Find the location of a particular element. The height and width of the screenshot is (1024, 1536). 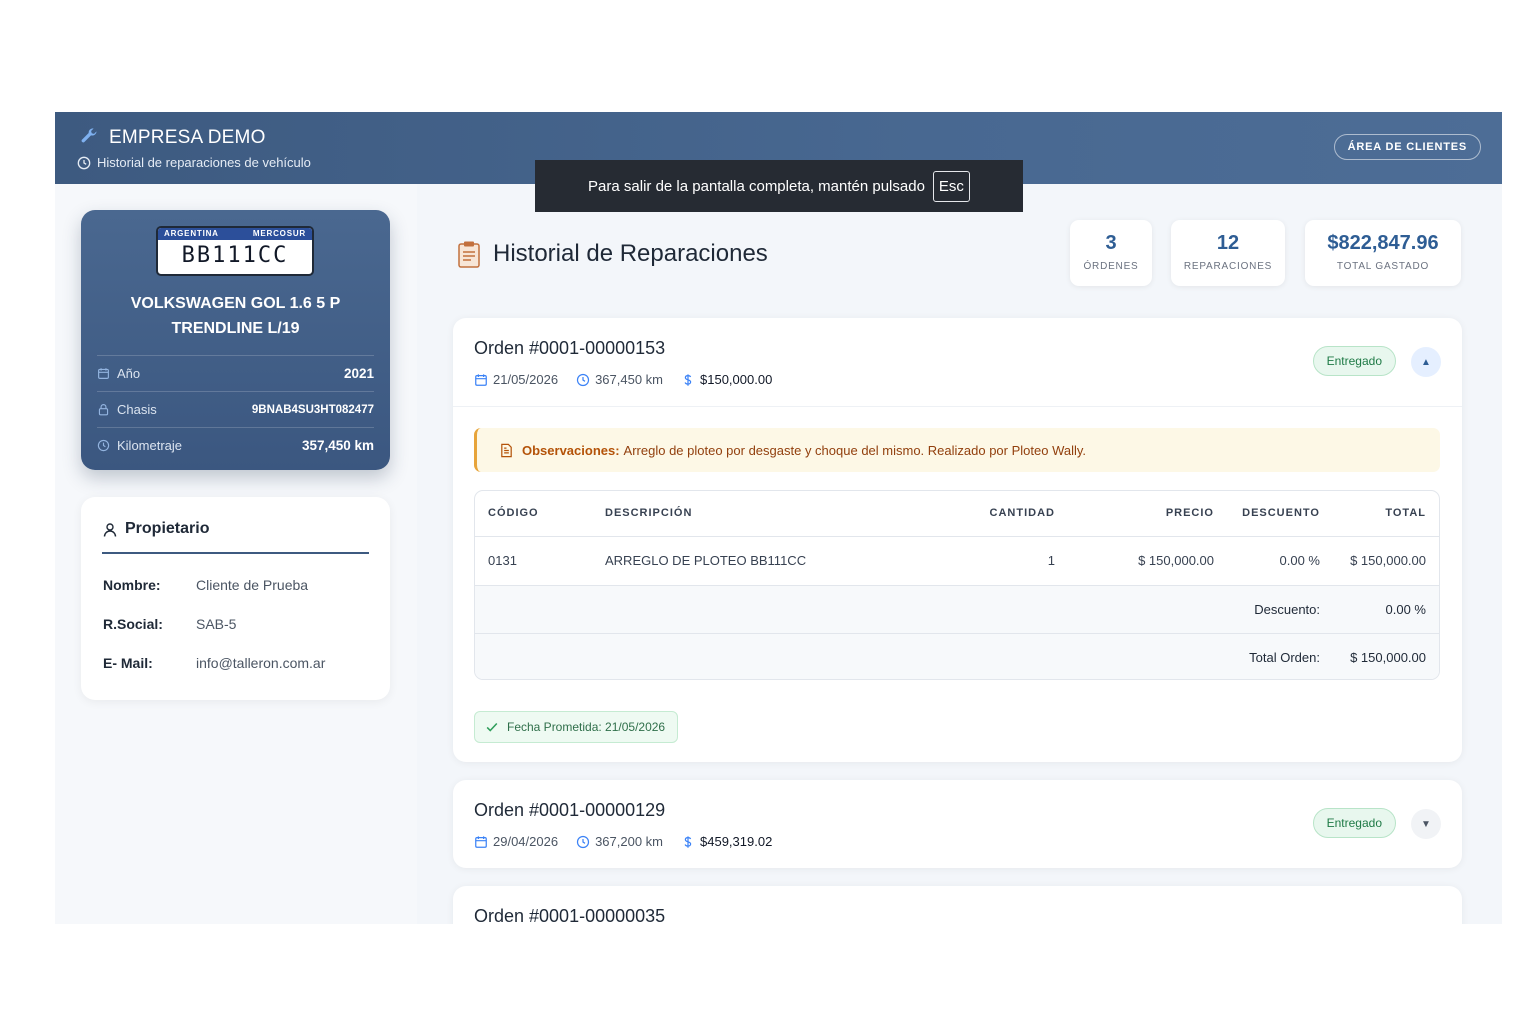

order-divider is located at coordinates (957, 406).